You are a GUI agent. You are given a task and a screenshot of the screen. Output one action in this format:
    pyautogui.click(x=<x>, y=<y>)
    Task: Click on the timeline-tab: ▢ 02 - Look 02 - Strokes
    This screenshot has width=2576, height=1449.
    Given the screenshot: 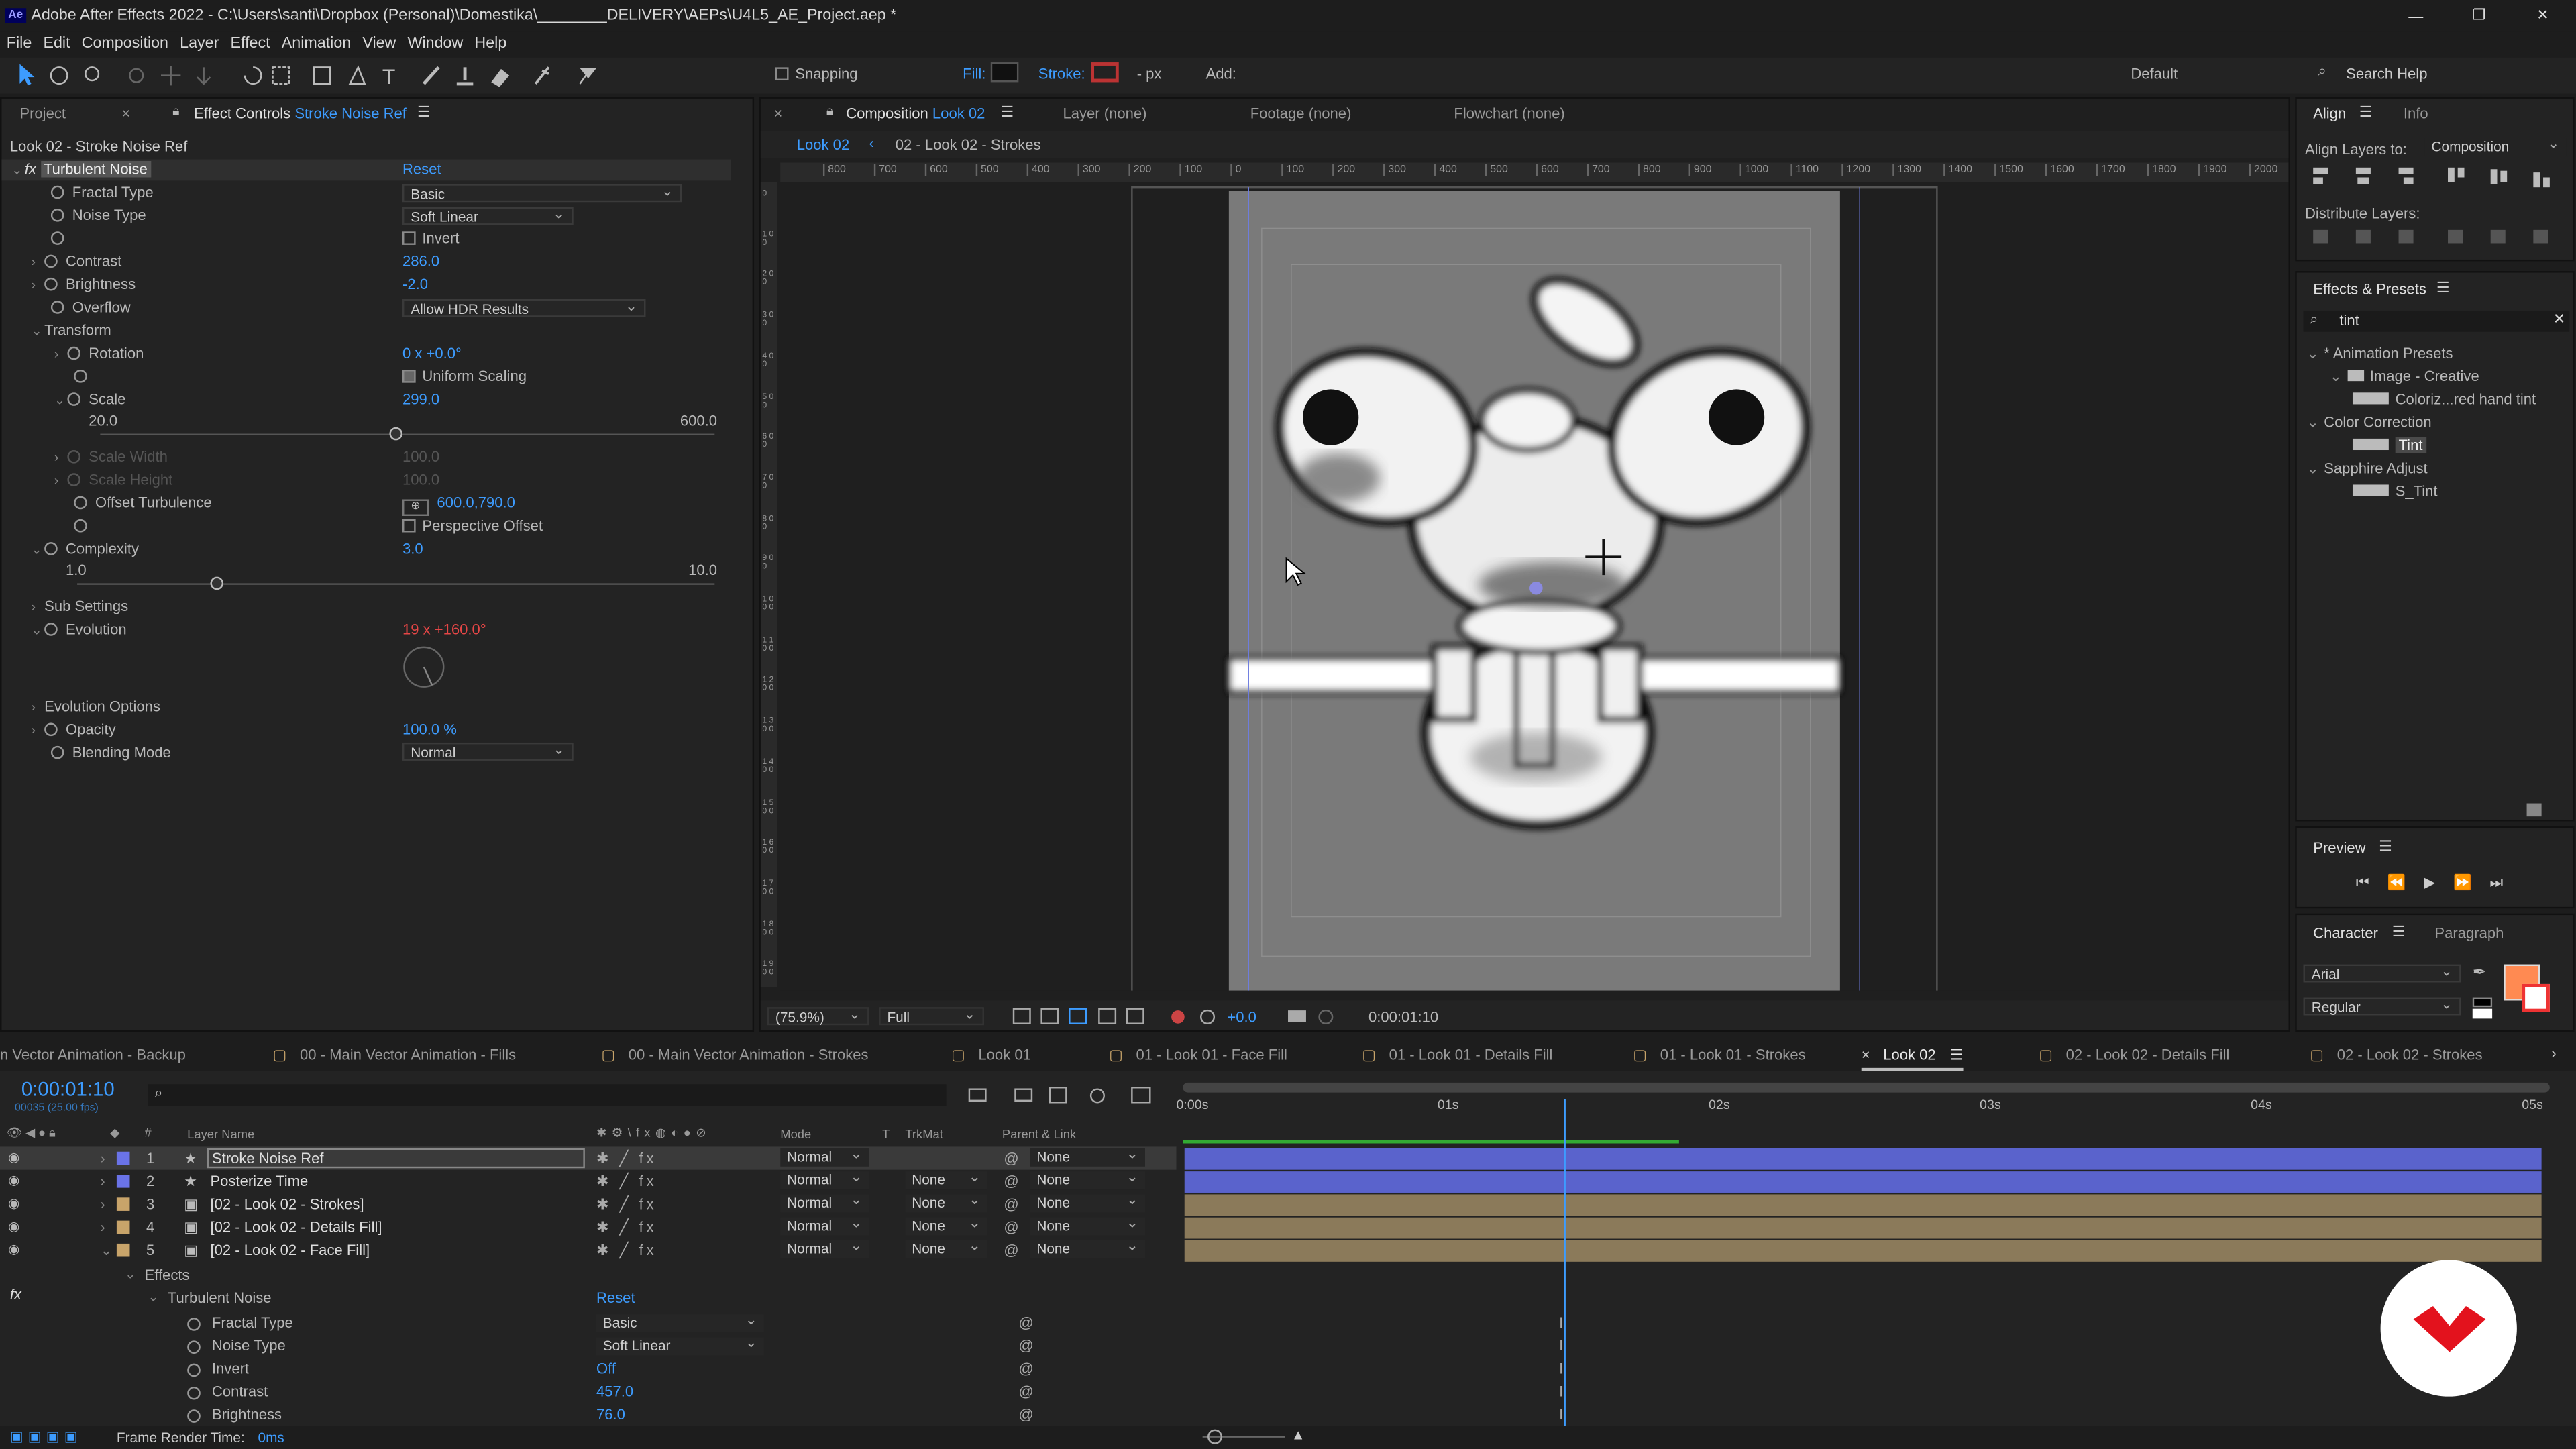 What is the action you would take?
    pyautogui.click(x=2396, y=1054)
    